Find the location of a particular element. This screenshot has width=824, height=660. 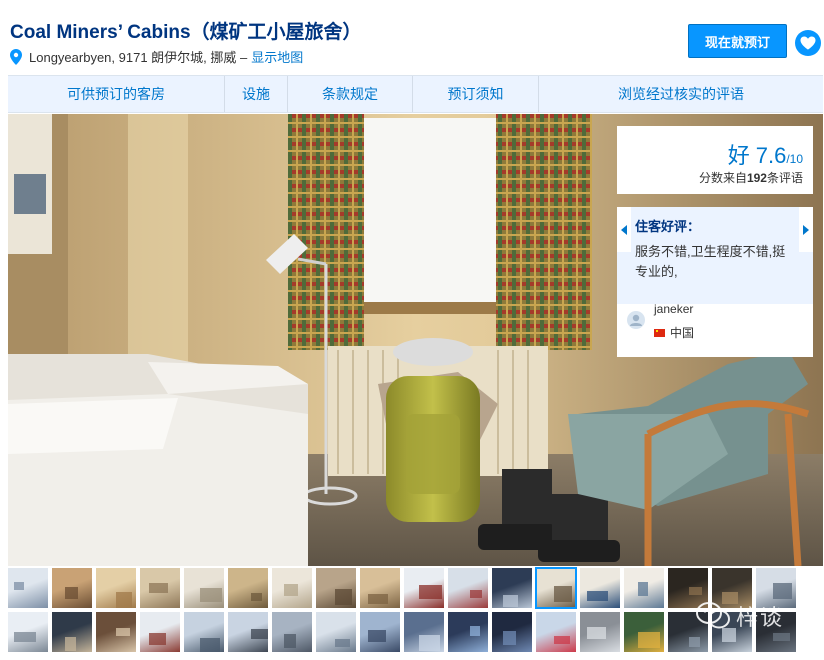

china-flag-icon is located at coordinates (659, 332).